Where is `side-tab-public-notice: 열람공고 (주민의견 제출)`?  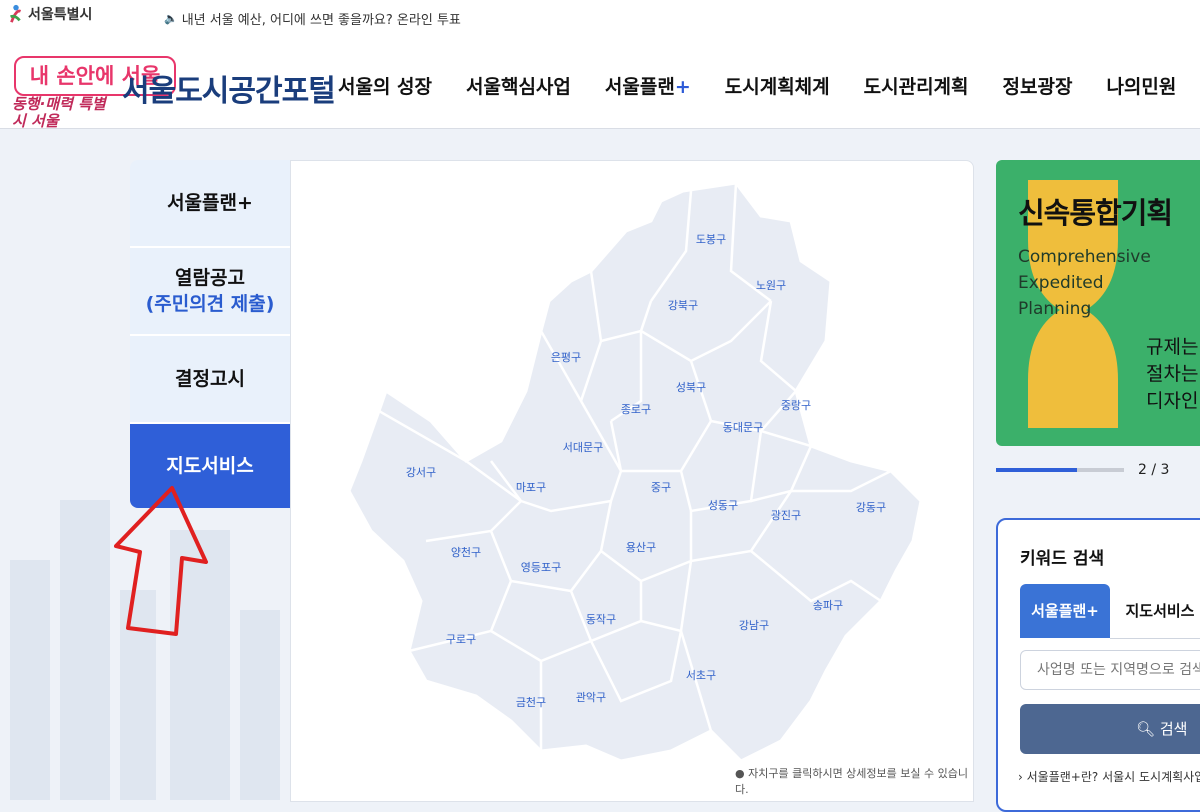 side-tab-public-notice: 열람공고 (주민의견 제출) is located at coordinates (210, 292).